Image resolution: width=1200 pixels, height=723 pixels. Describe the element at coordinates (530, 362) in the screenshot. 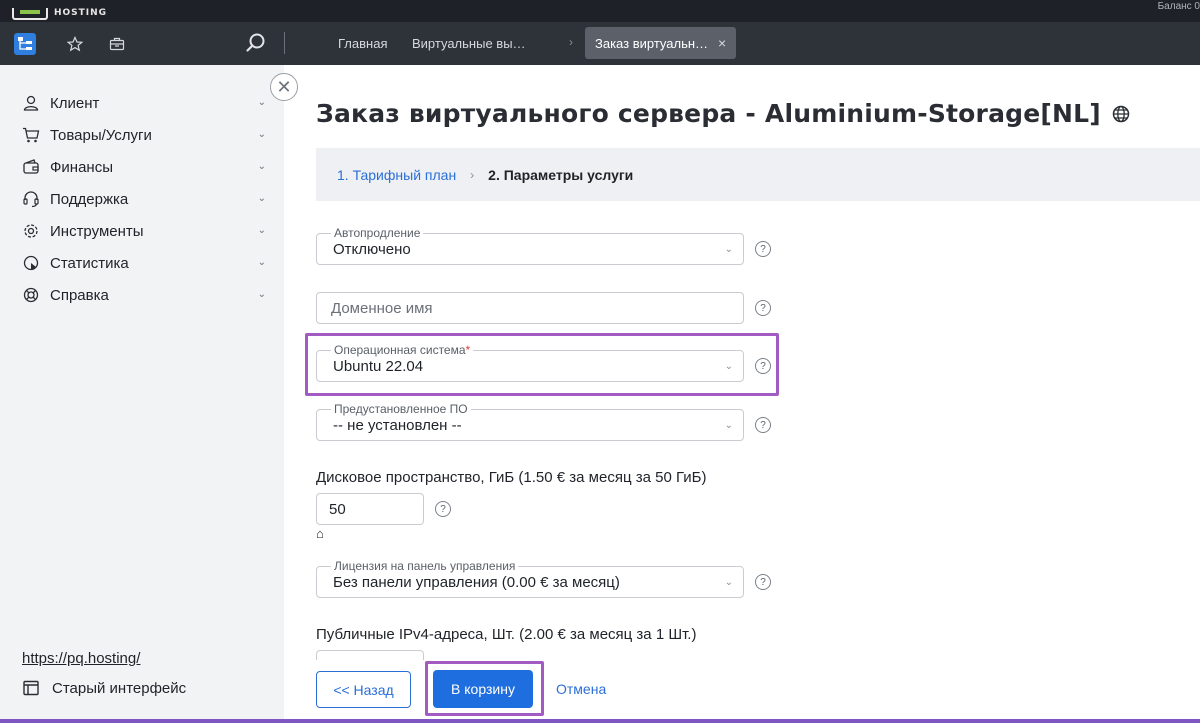

I see `os-select: Операционная система* Ubuntu 22.04 ⌄` at that location.